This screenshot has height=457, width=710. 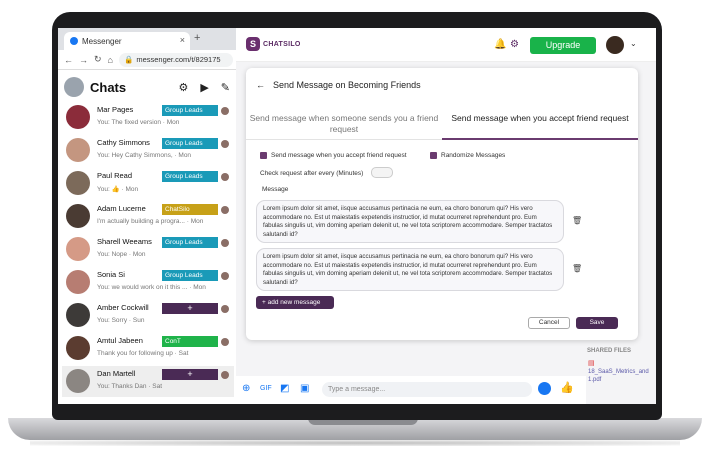 What do you see at coordinates (355, 429) in the screenshot?
I see `laptop-base` at bounding box center [355, 429].